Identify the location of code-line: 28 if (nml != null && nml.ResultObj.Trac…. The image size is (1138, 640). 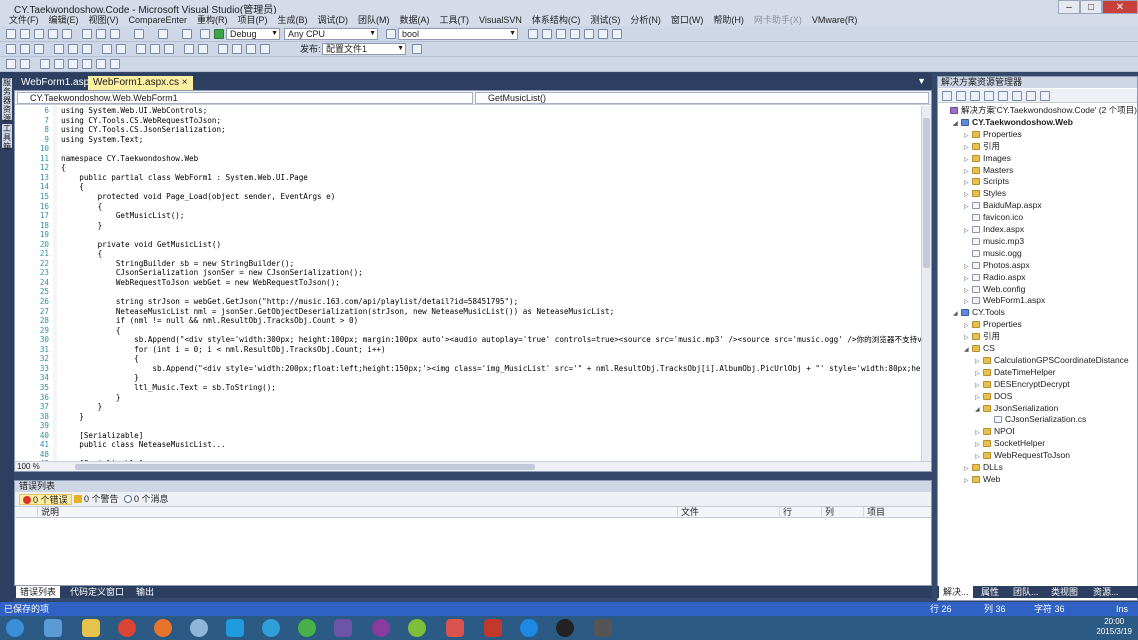
(468, 321).